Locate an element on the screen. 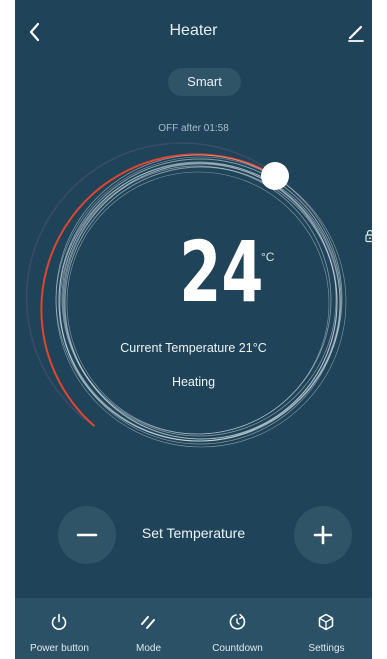 Image resolution: width=387 pixels, height=659 pixels. plus-icon is located at coordinates (323, 535).